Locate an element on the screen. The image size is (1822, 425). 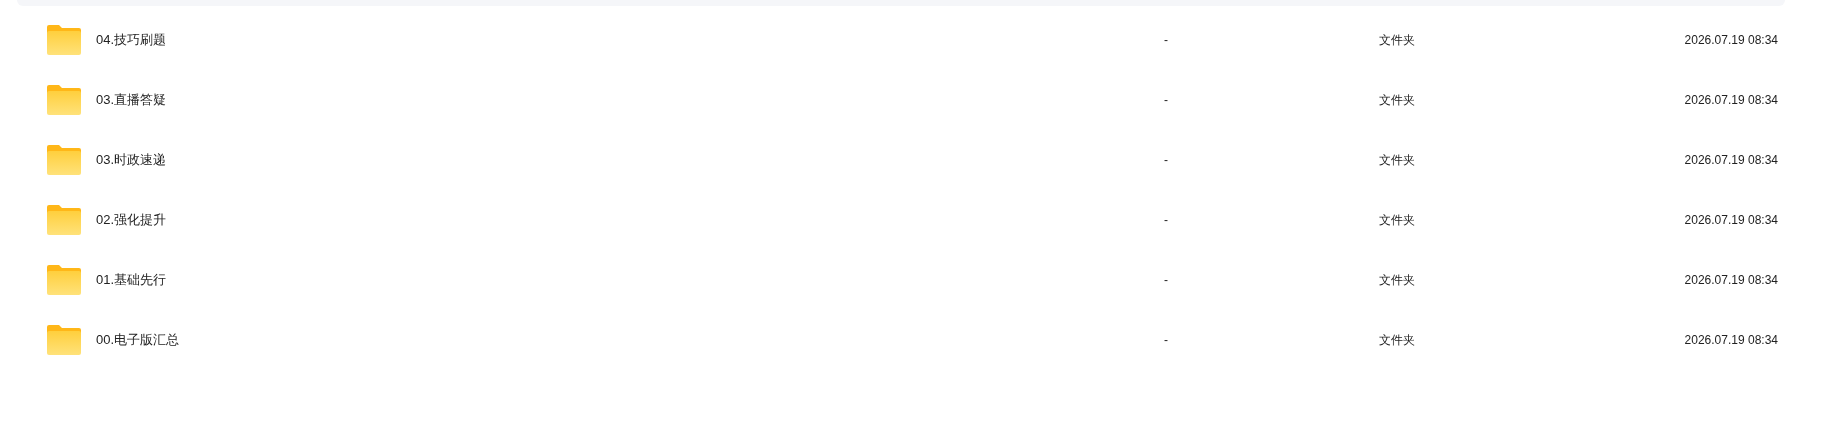
folder-name: 03.时政速递 is located at coordinates (630, 160).